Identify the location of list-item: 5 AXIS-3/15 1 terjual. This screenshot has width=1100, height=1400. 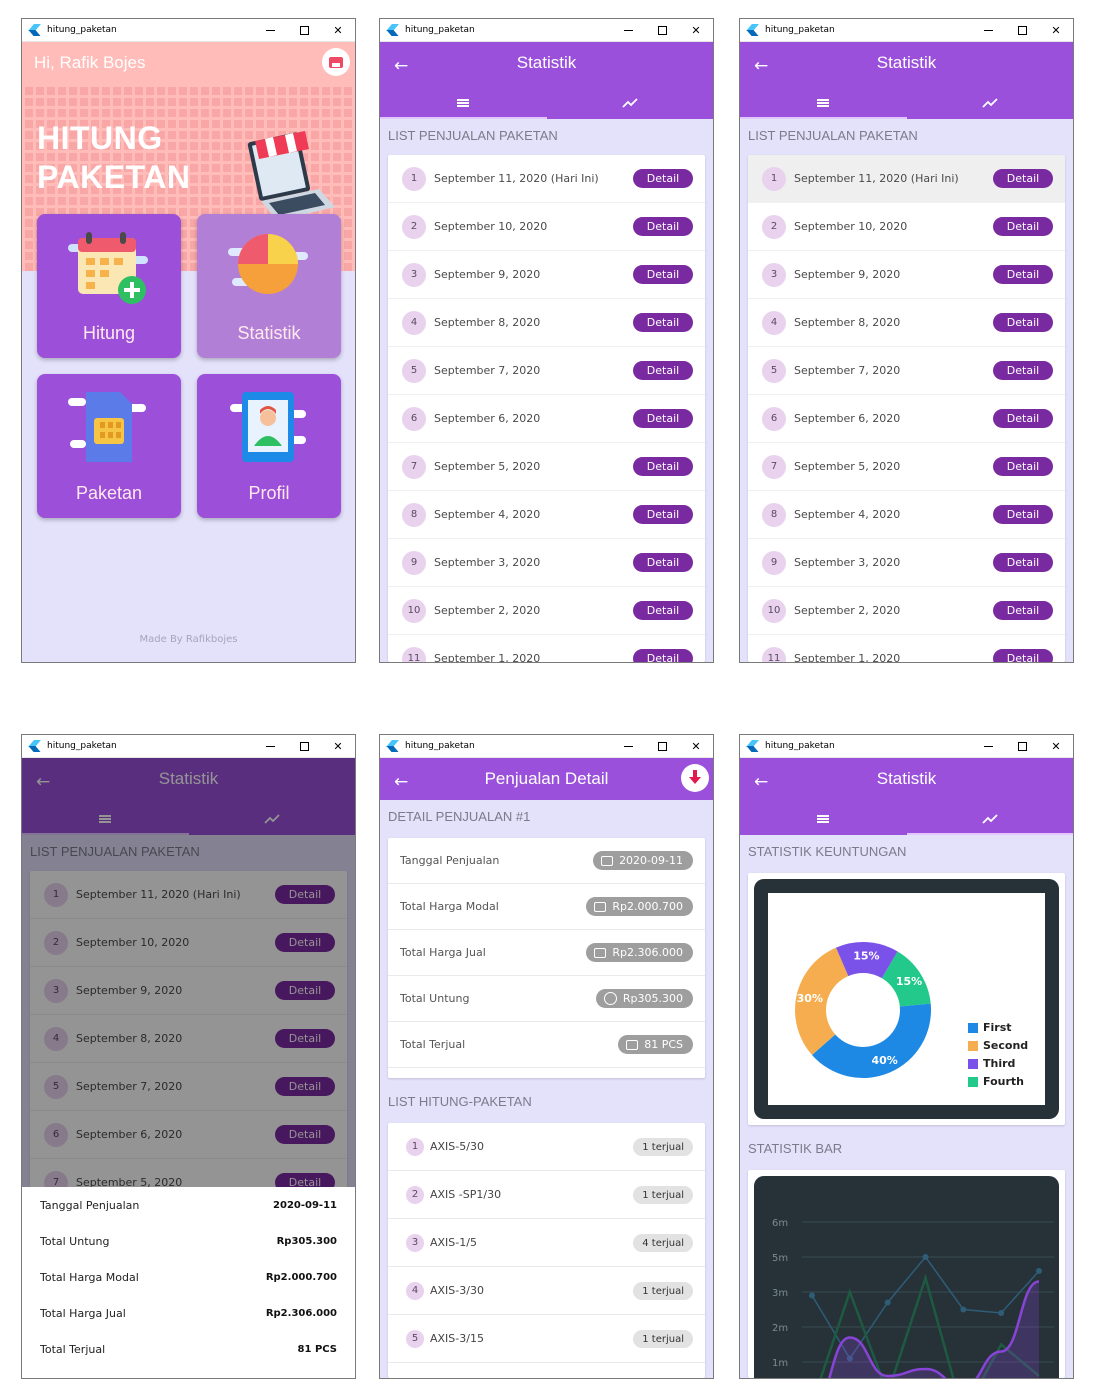
(546, 1339).